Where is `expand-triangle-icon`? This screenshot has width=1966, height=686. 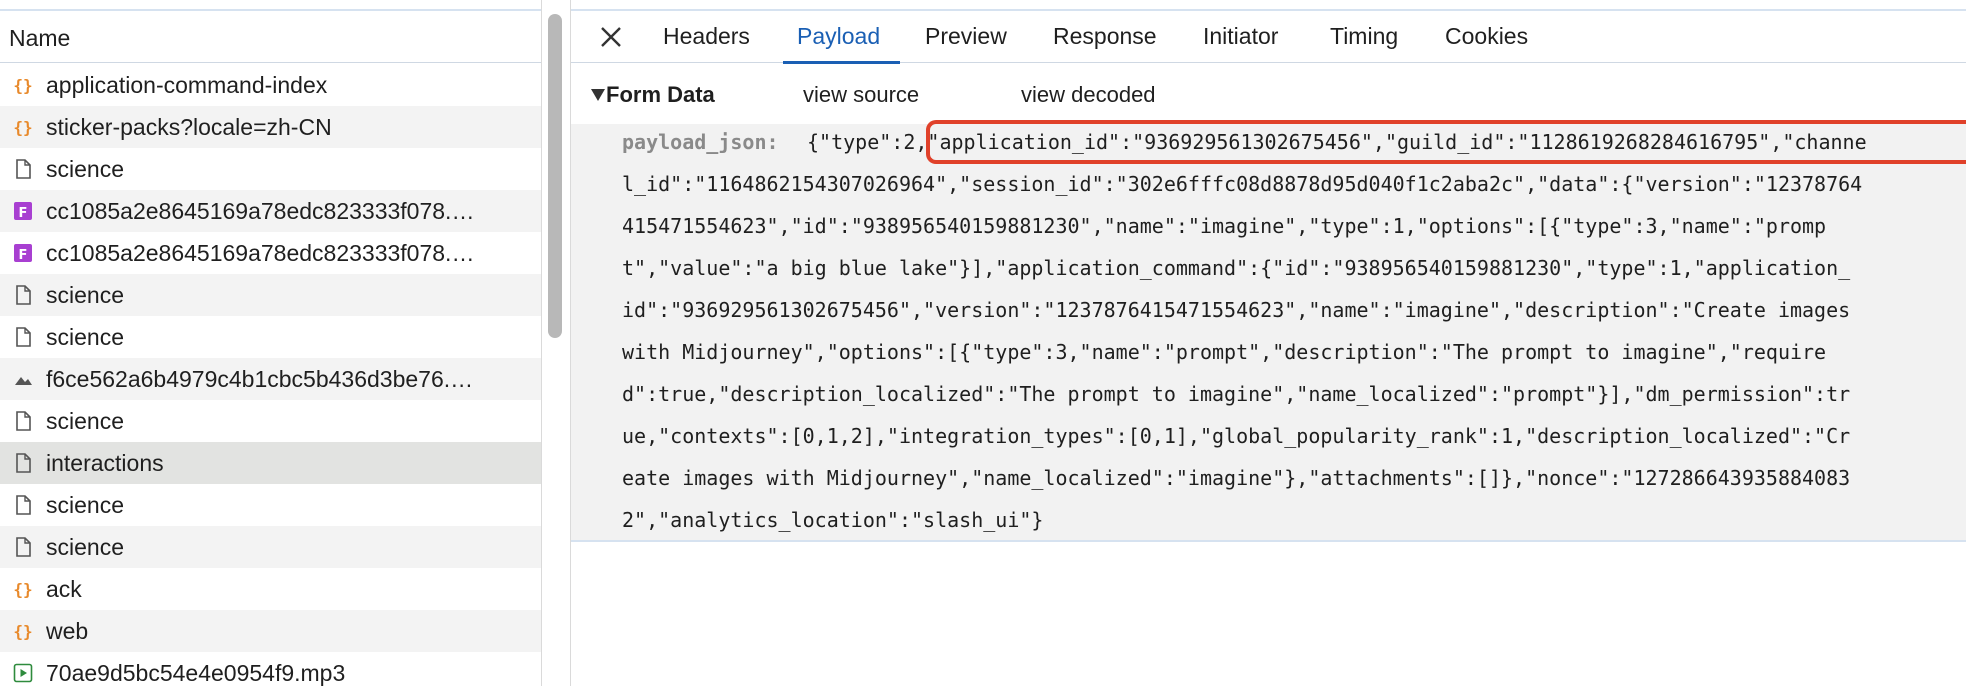
expand-triangle-icon is located at coordinates (598, 95).